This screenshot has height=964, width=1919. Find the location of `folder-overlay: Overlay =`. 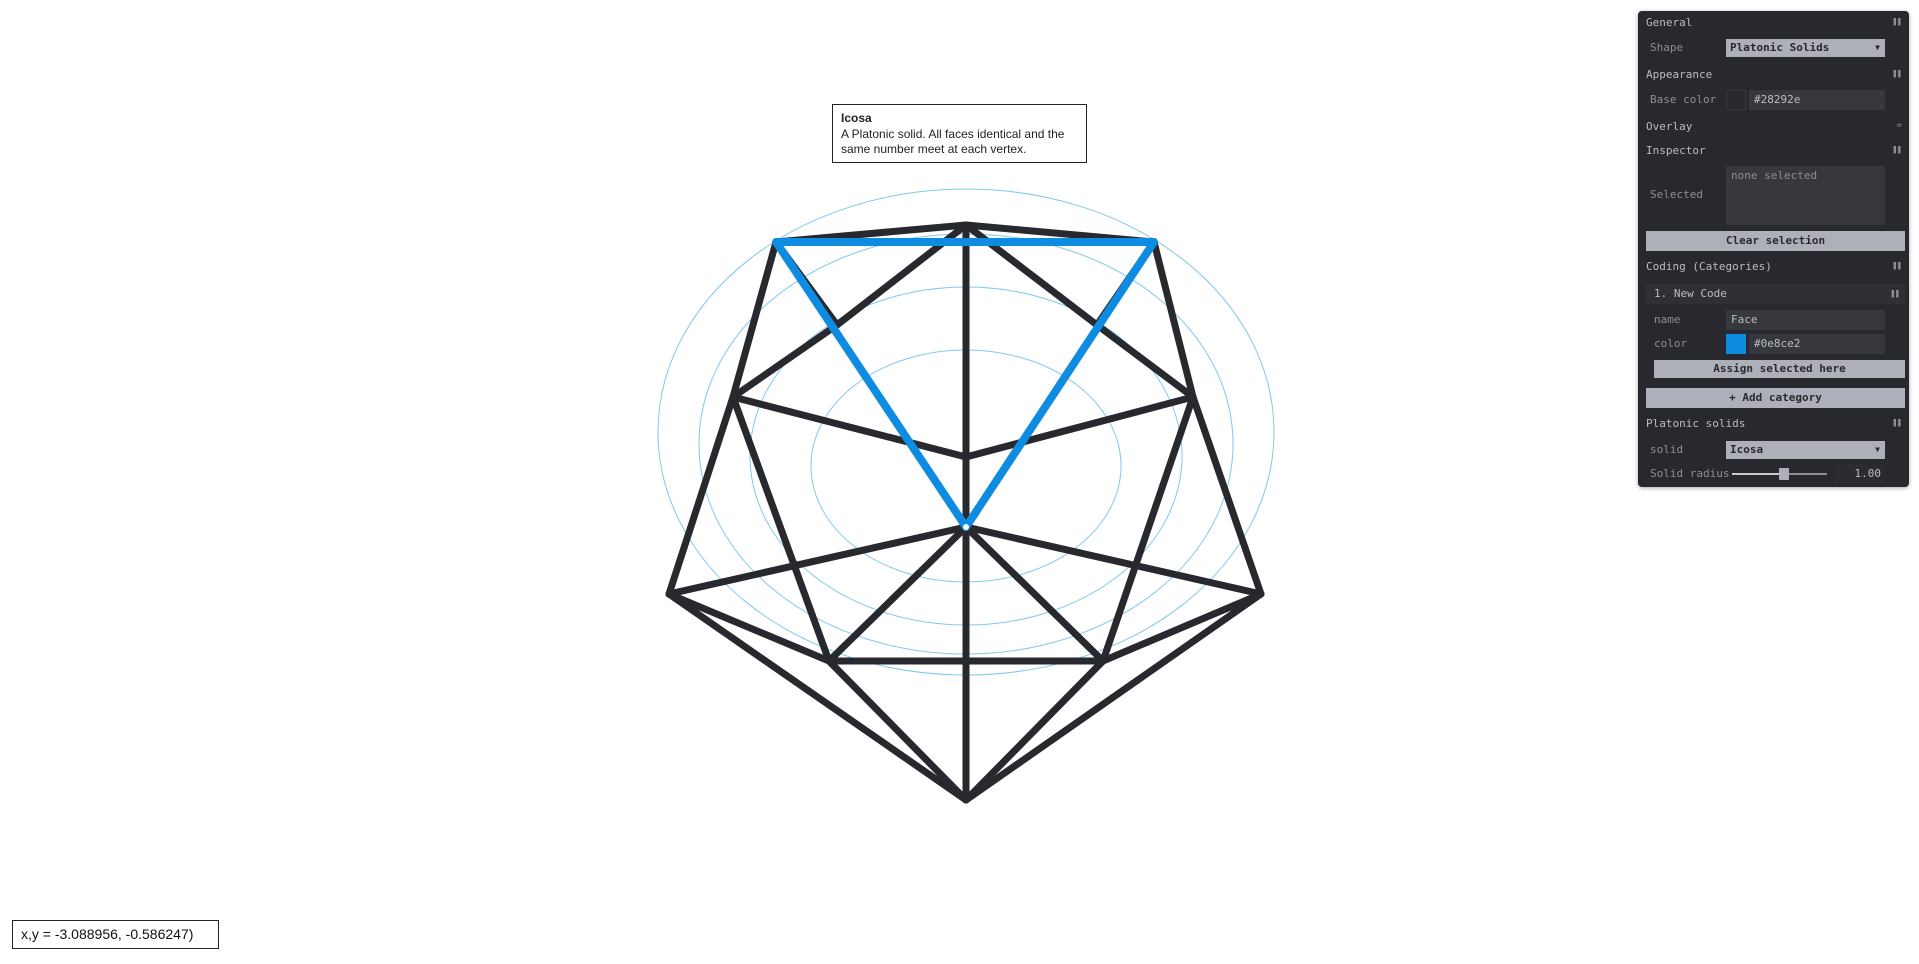

folder-overlay: Overlay = is located at coordinates (1774, 126).